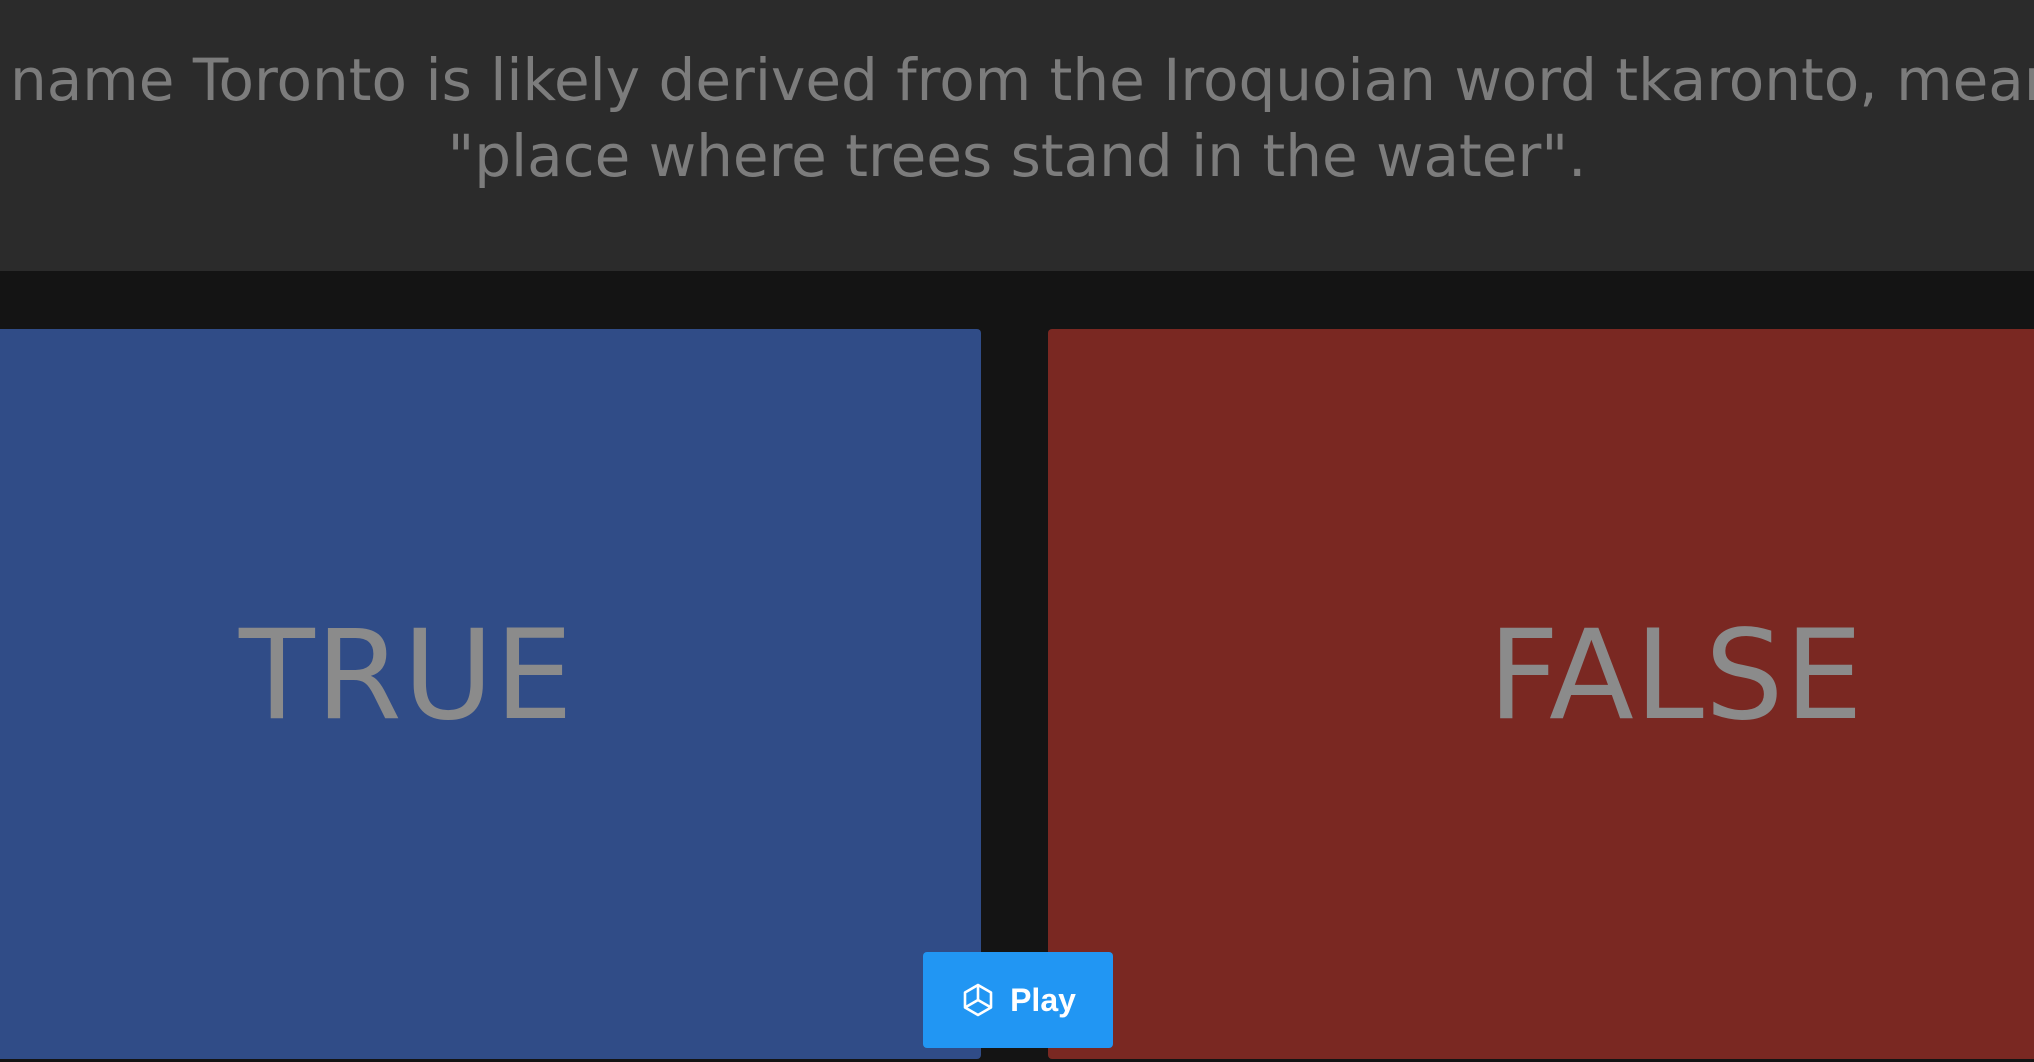  What do you see at coordinates (1676, 676) in the screenshot?
I see `false-answer-label: FALSE` at bounding box center [1676, 676].